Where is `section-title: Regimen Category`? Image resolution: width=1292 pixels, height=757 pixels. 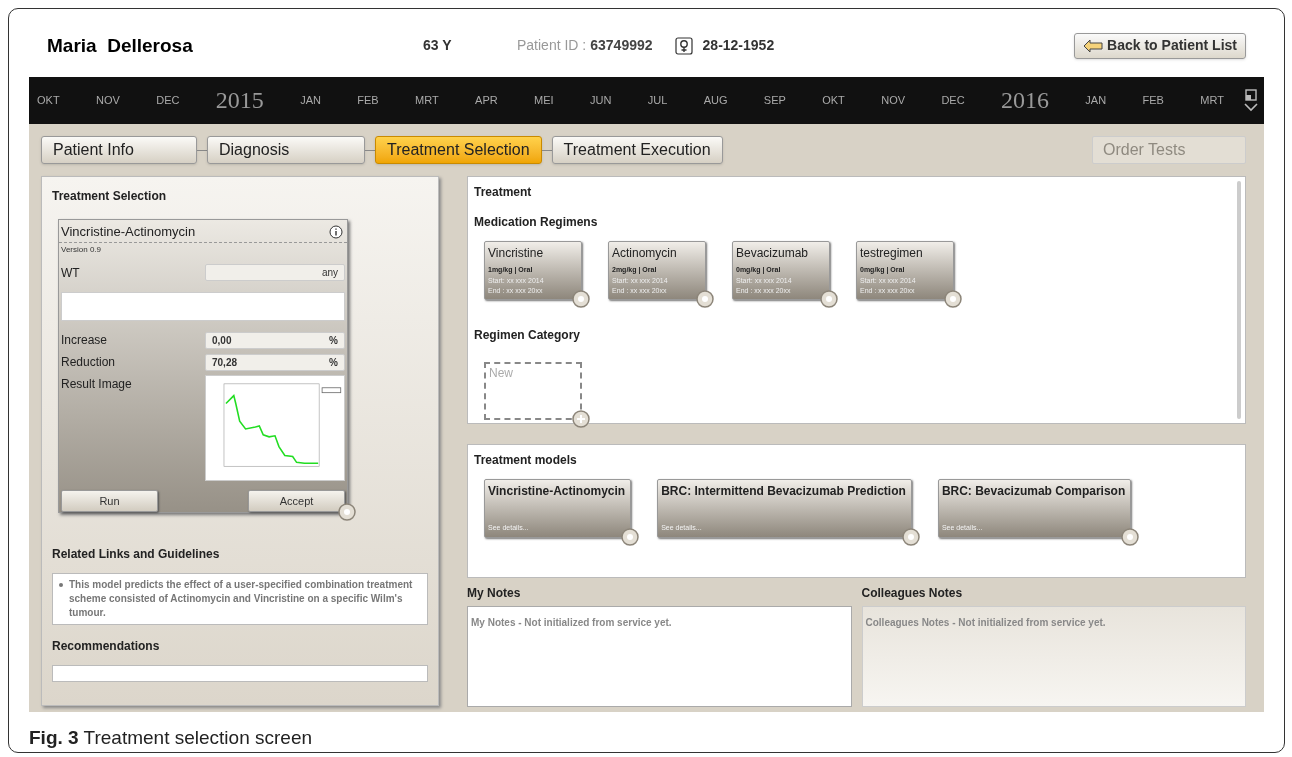 section-title: Regimen Category is located at coordinates (528, 336).